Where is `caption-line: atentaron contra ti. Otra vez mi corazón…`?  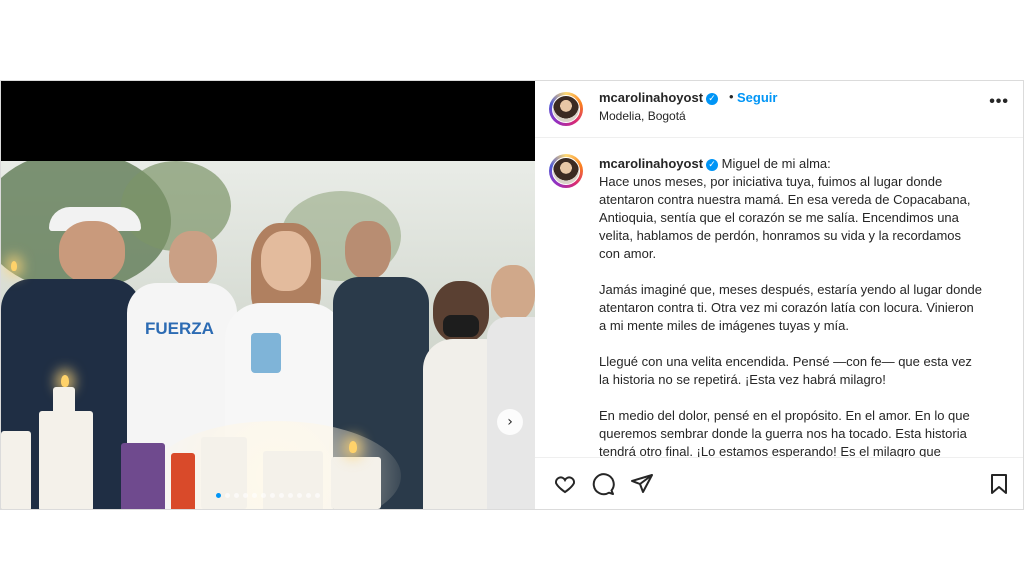
caption-line: atentaron contra ti. Otra vez mi corazón… is located at coordinates (786, 307).